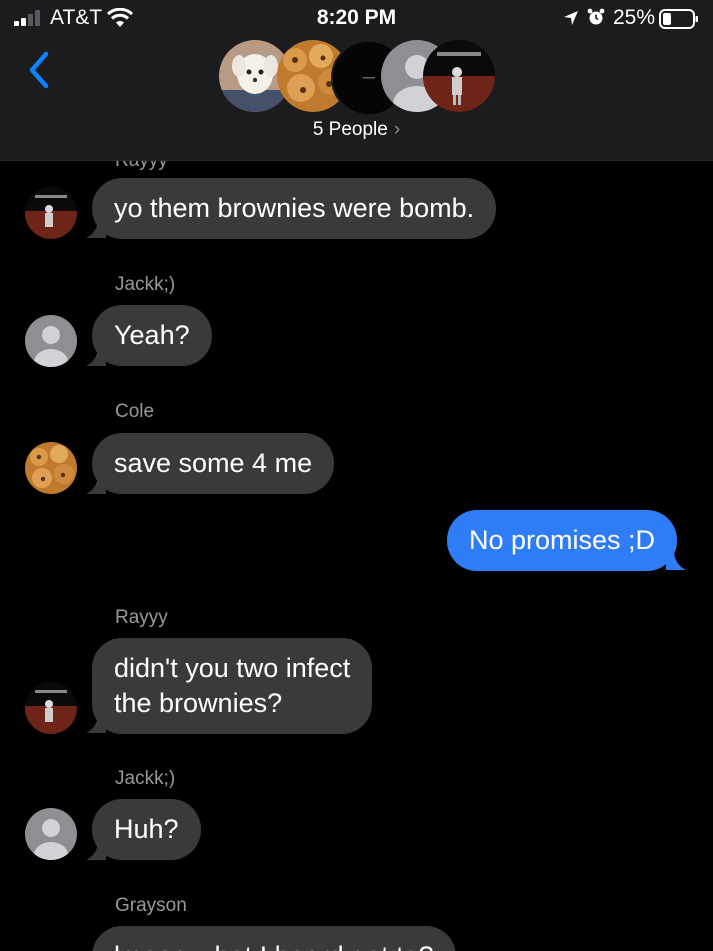 The height and width of the screenshot is (951, 713). I want to click on alarm-icon, so click(596, 16).